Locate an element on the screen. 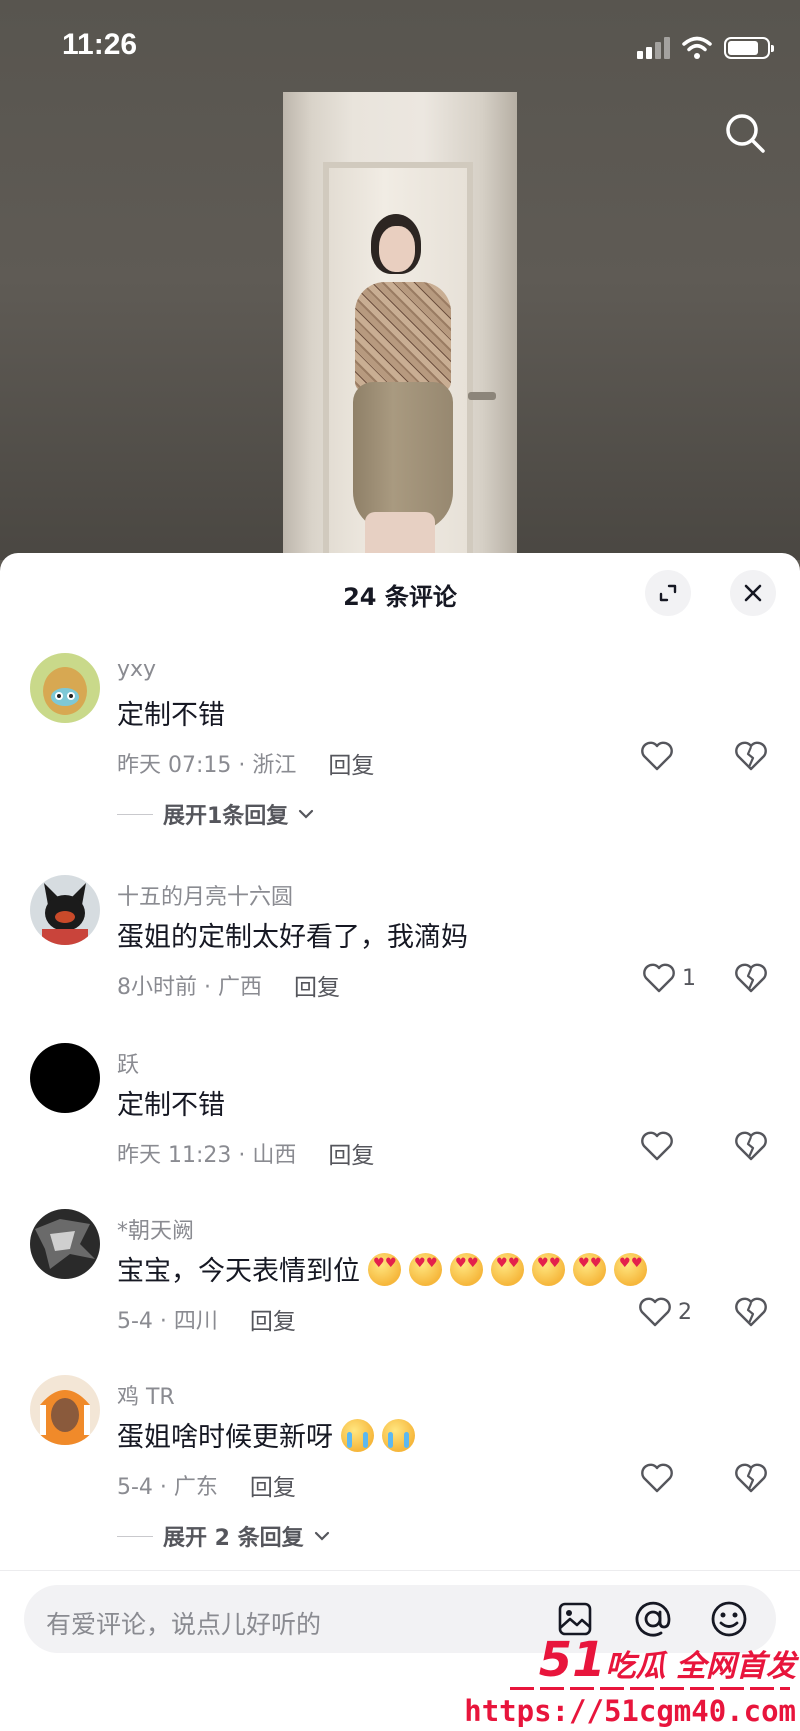 The image size is (800, 1731). comment-text: 蛋姐的定制太好看了，我滴妈 is located at coordinates (292, 937).